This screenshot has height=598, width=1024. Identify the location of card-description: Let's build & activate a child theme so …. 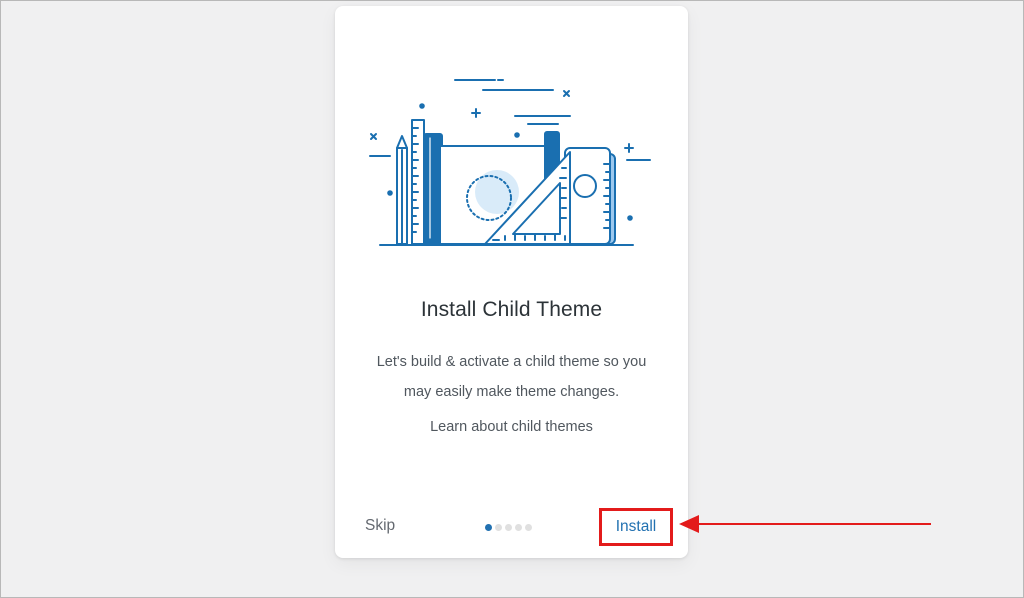
(511, 377).